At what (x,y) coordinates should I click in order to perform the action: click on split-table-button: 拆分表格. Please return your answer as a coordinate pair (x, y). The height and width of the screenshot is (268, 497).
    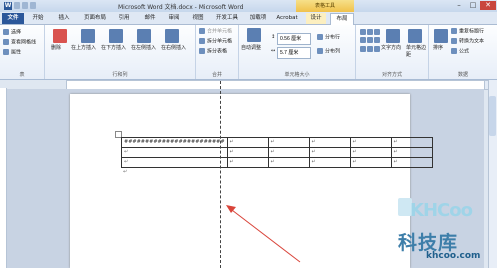
    Looking at the image, I should click on (213, 52).